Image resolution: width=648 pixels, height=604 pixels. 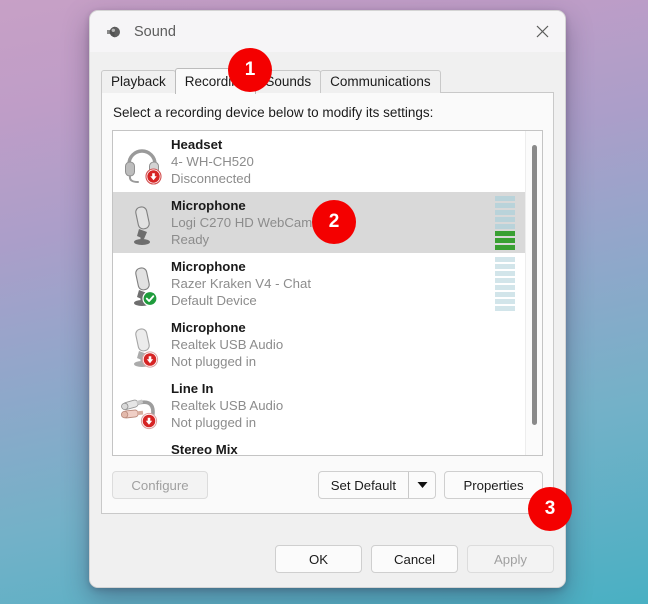 I want to click on tab-communications: Communications, so click(x=380, y=81).